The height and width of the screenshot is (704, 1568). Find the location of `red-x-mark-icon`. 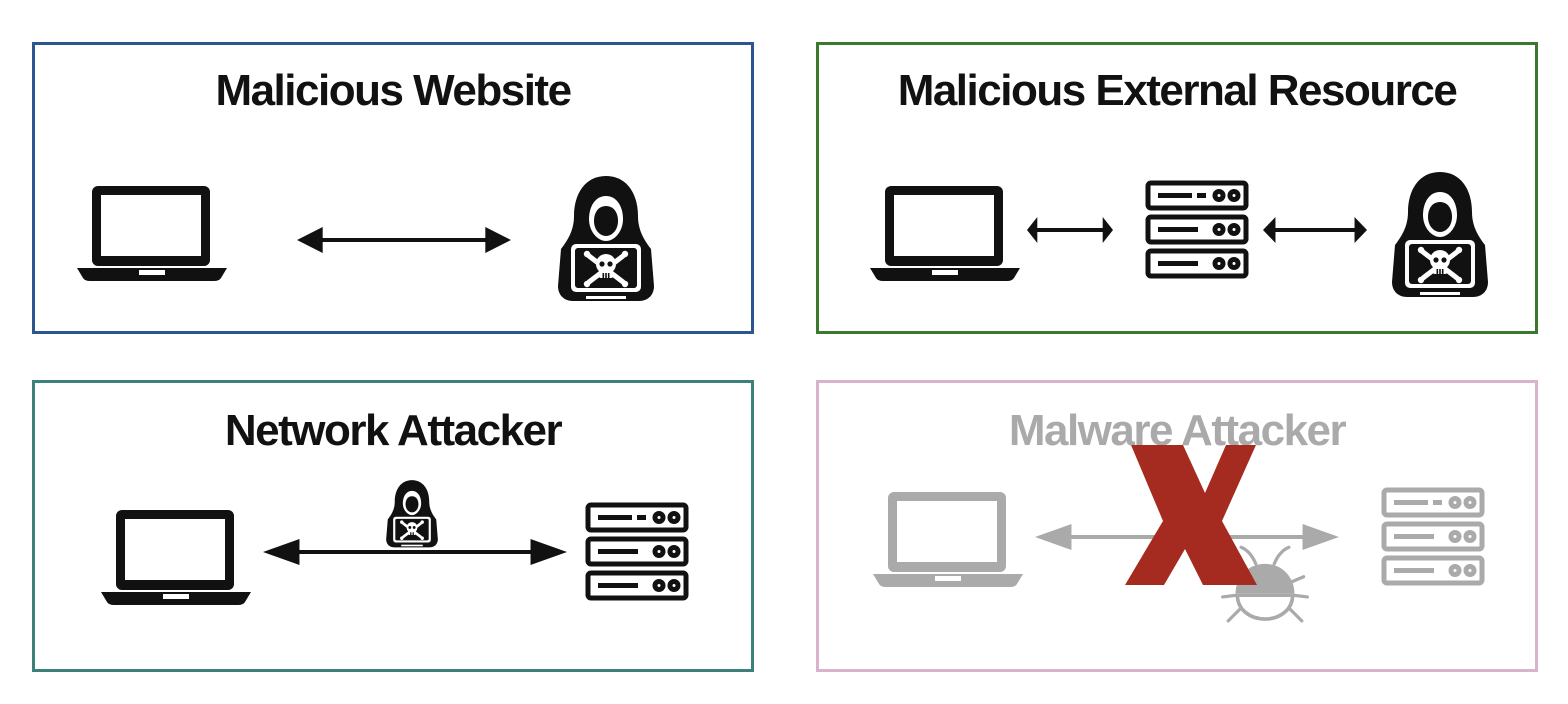

red-x-mark-icon is located at coordinates (1191, 515).